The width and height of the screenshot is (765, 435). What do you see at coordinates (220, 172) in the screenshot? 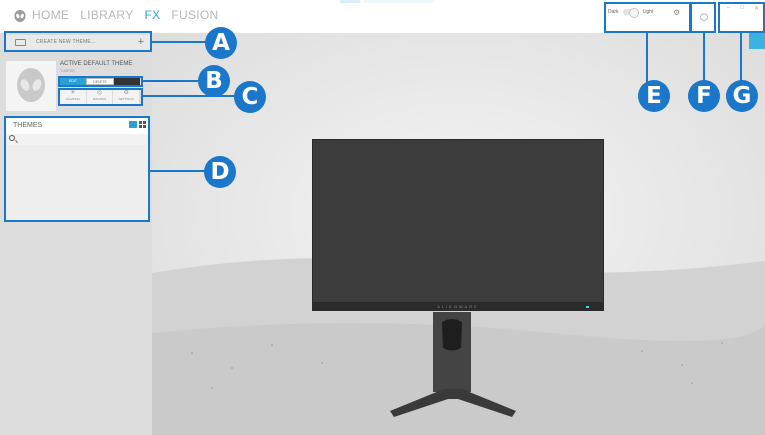
I see `callout-d: D` at bounding box center [220, 172].